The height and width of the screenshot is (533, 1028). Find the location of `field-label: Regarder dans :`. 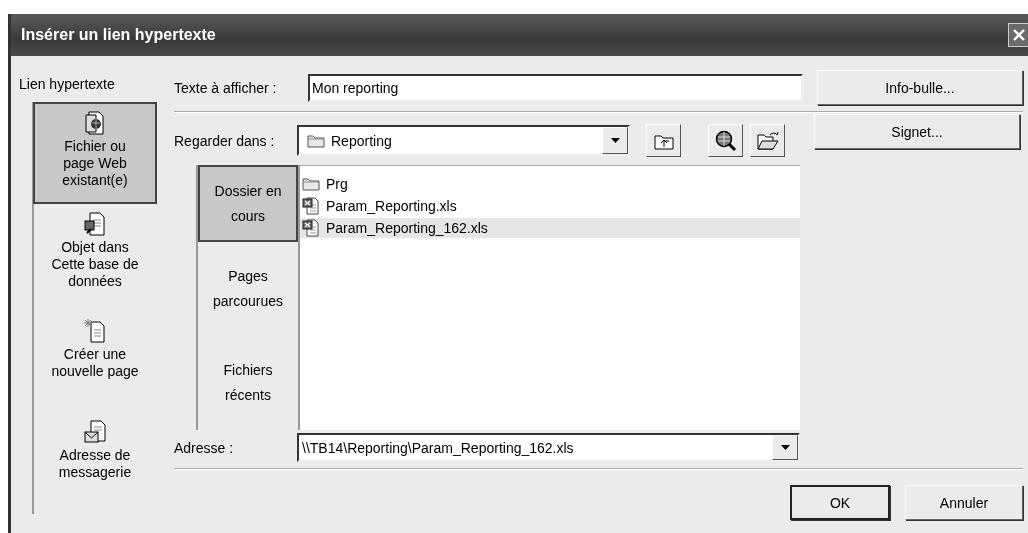

field-label: Regarder dans : is located at coordinates (225, 140).